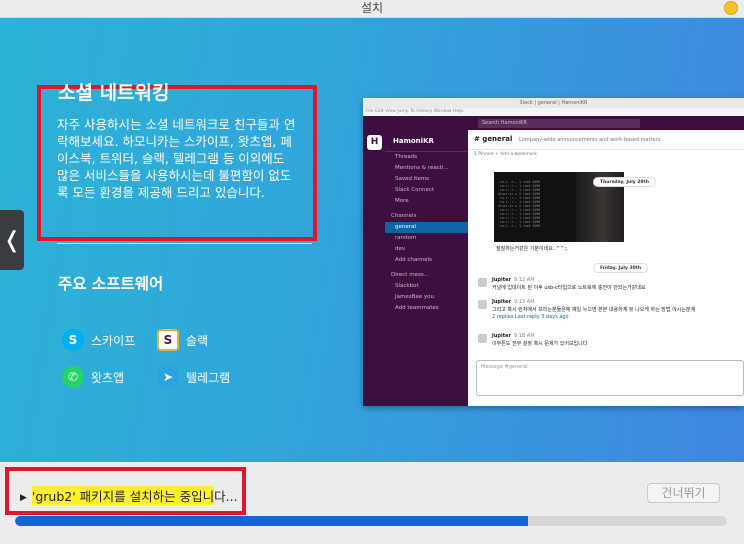 Image resolution: width=744 pixels, height=544 pixels. What do you see at coordinates (624, 182) in the screenshot?
I see `date-divider: Thursday, July 29th` at bounding box center [624, 182].